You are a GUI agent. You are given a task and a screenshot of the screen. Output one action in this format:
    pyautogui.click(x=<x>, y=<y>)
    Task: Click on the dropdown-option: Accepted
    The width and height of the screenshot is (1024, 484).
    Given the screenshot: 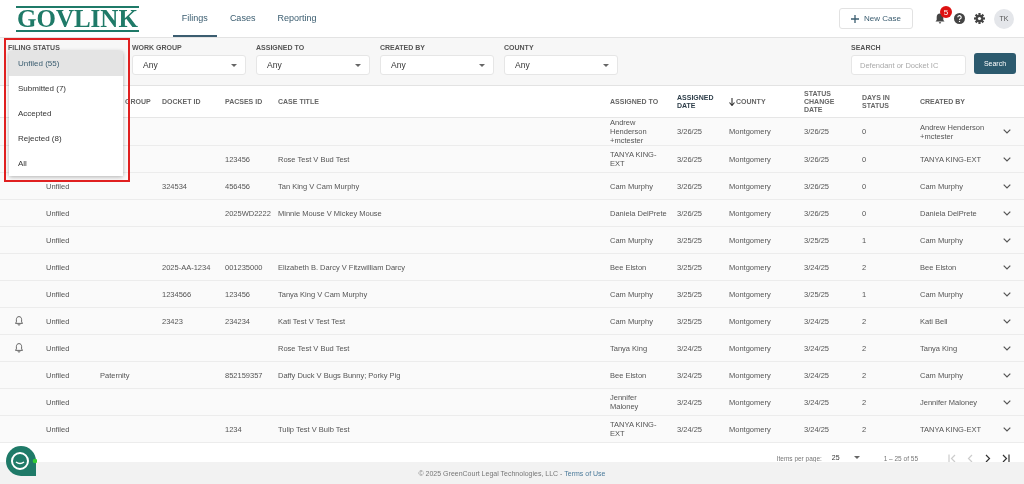 What is the action you would take?
    pyautogui.click(x=66, y=113)
    